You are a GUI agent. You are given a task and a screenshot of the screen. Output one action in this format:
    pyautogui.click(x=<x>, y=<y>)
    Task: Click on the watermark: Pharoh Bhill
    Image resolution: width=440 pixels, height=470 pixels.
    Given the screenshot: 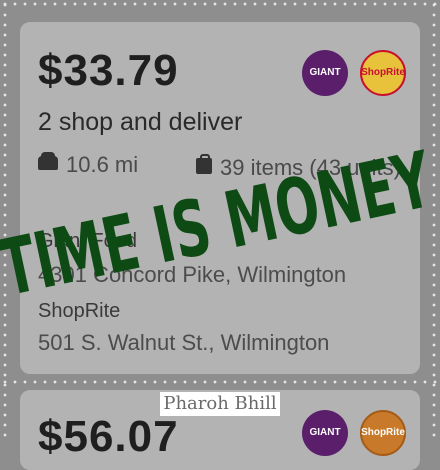 What is the action you would take?
    pyautogui.click(x=220, y=404)
    